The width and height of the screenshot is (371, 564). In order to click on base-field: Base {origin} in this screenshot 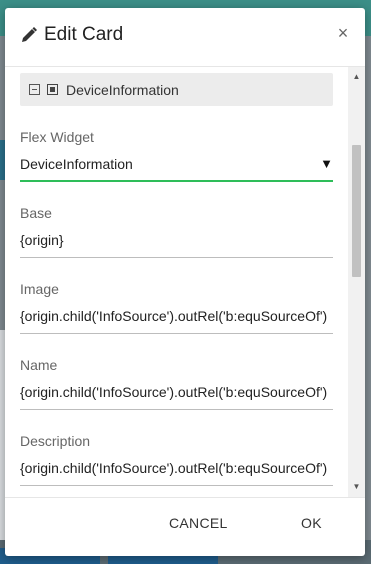, I will do `click(176, 231)`.